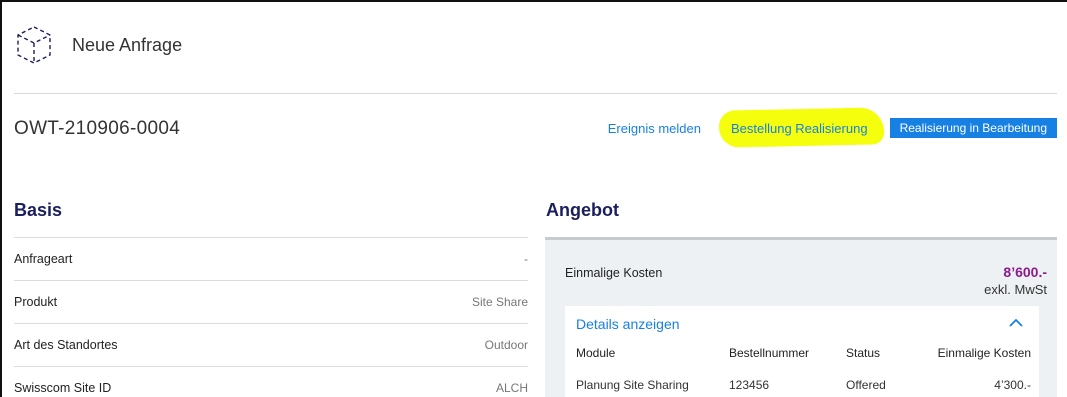 The height and width of the screenshot is (397, 1067). I want to click on basis-row-label: Art des Standortes, so click(66, 345).